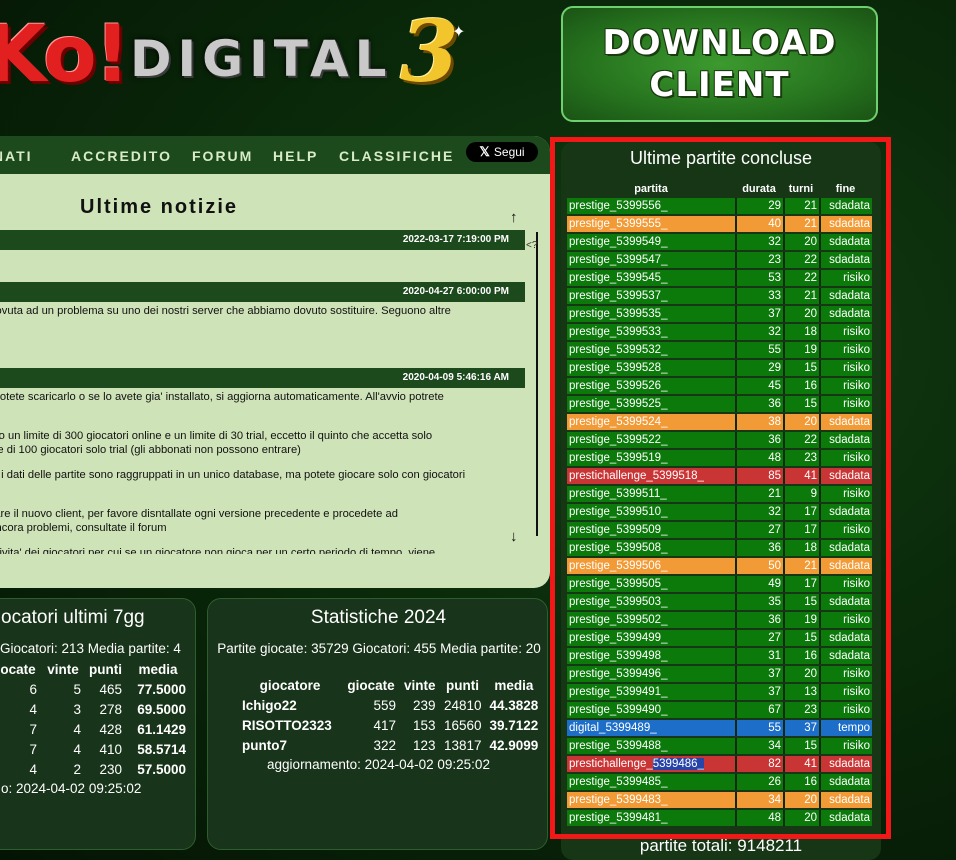 The height and width of the screenshot is (860, 956). I want to click on scroll-handle-icon: <?, so click(531, 245).